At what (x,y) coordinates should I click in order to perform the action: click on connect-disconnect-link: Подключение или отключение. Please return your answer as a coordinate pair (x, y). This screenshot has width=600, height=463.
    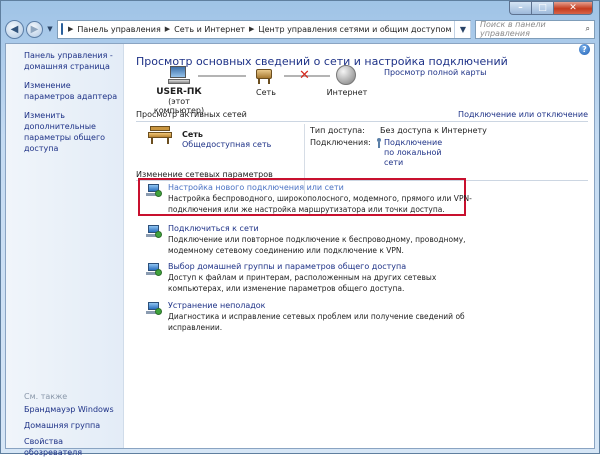
    Looking at the image, I should click on (523, 114).